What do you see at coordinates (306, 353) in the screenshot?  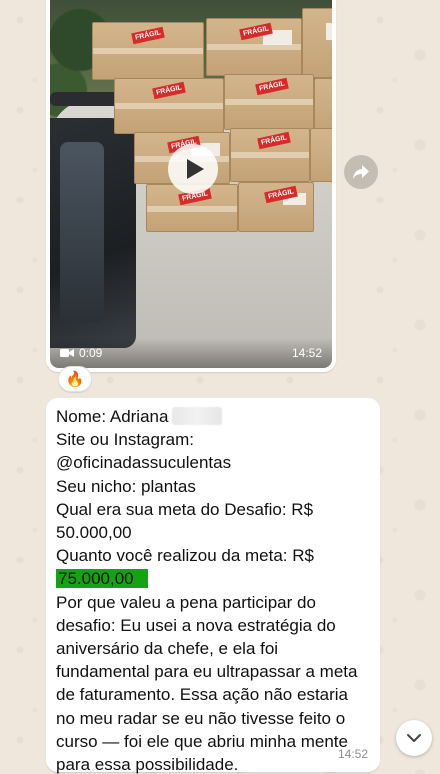 I see `video-timestamp: 14:52` at bounding box center [306, 353].